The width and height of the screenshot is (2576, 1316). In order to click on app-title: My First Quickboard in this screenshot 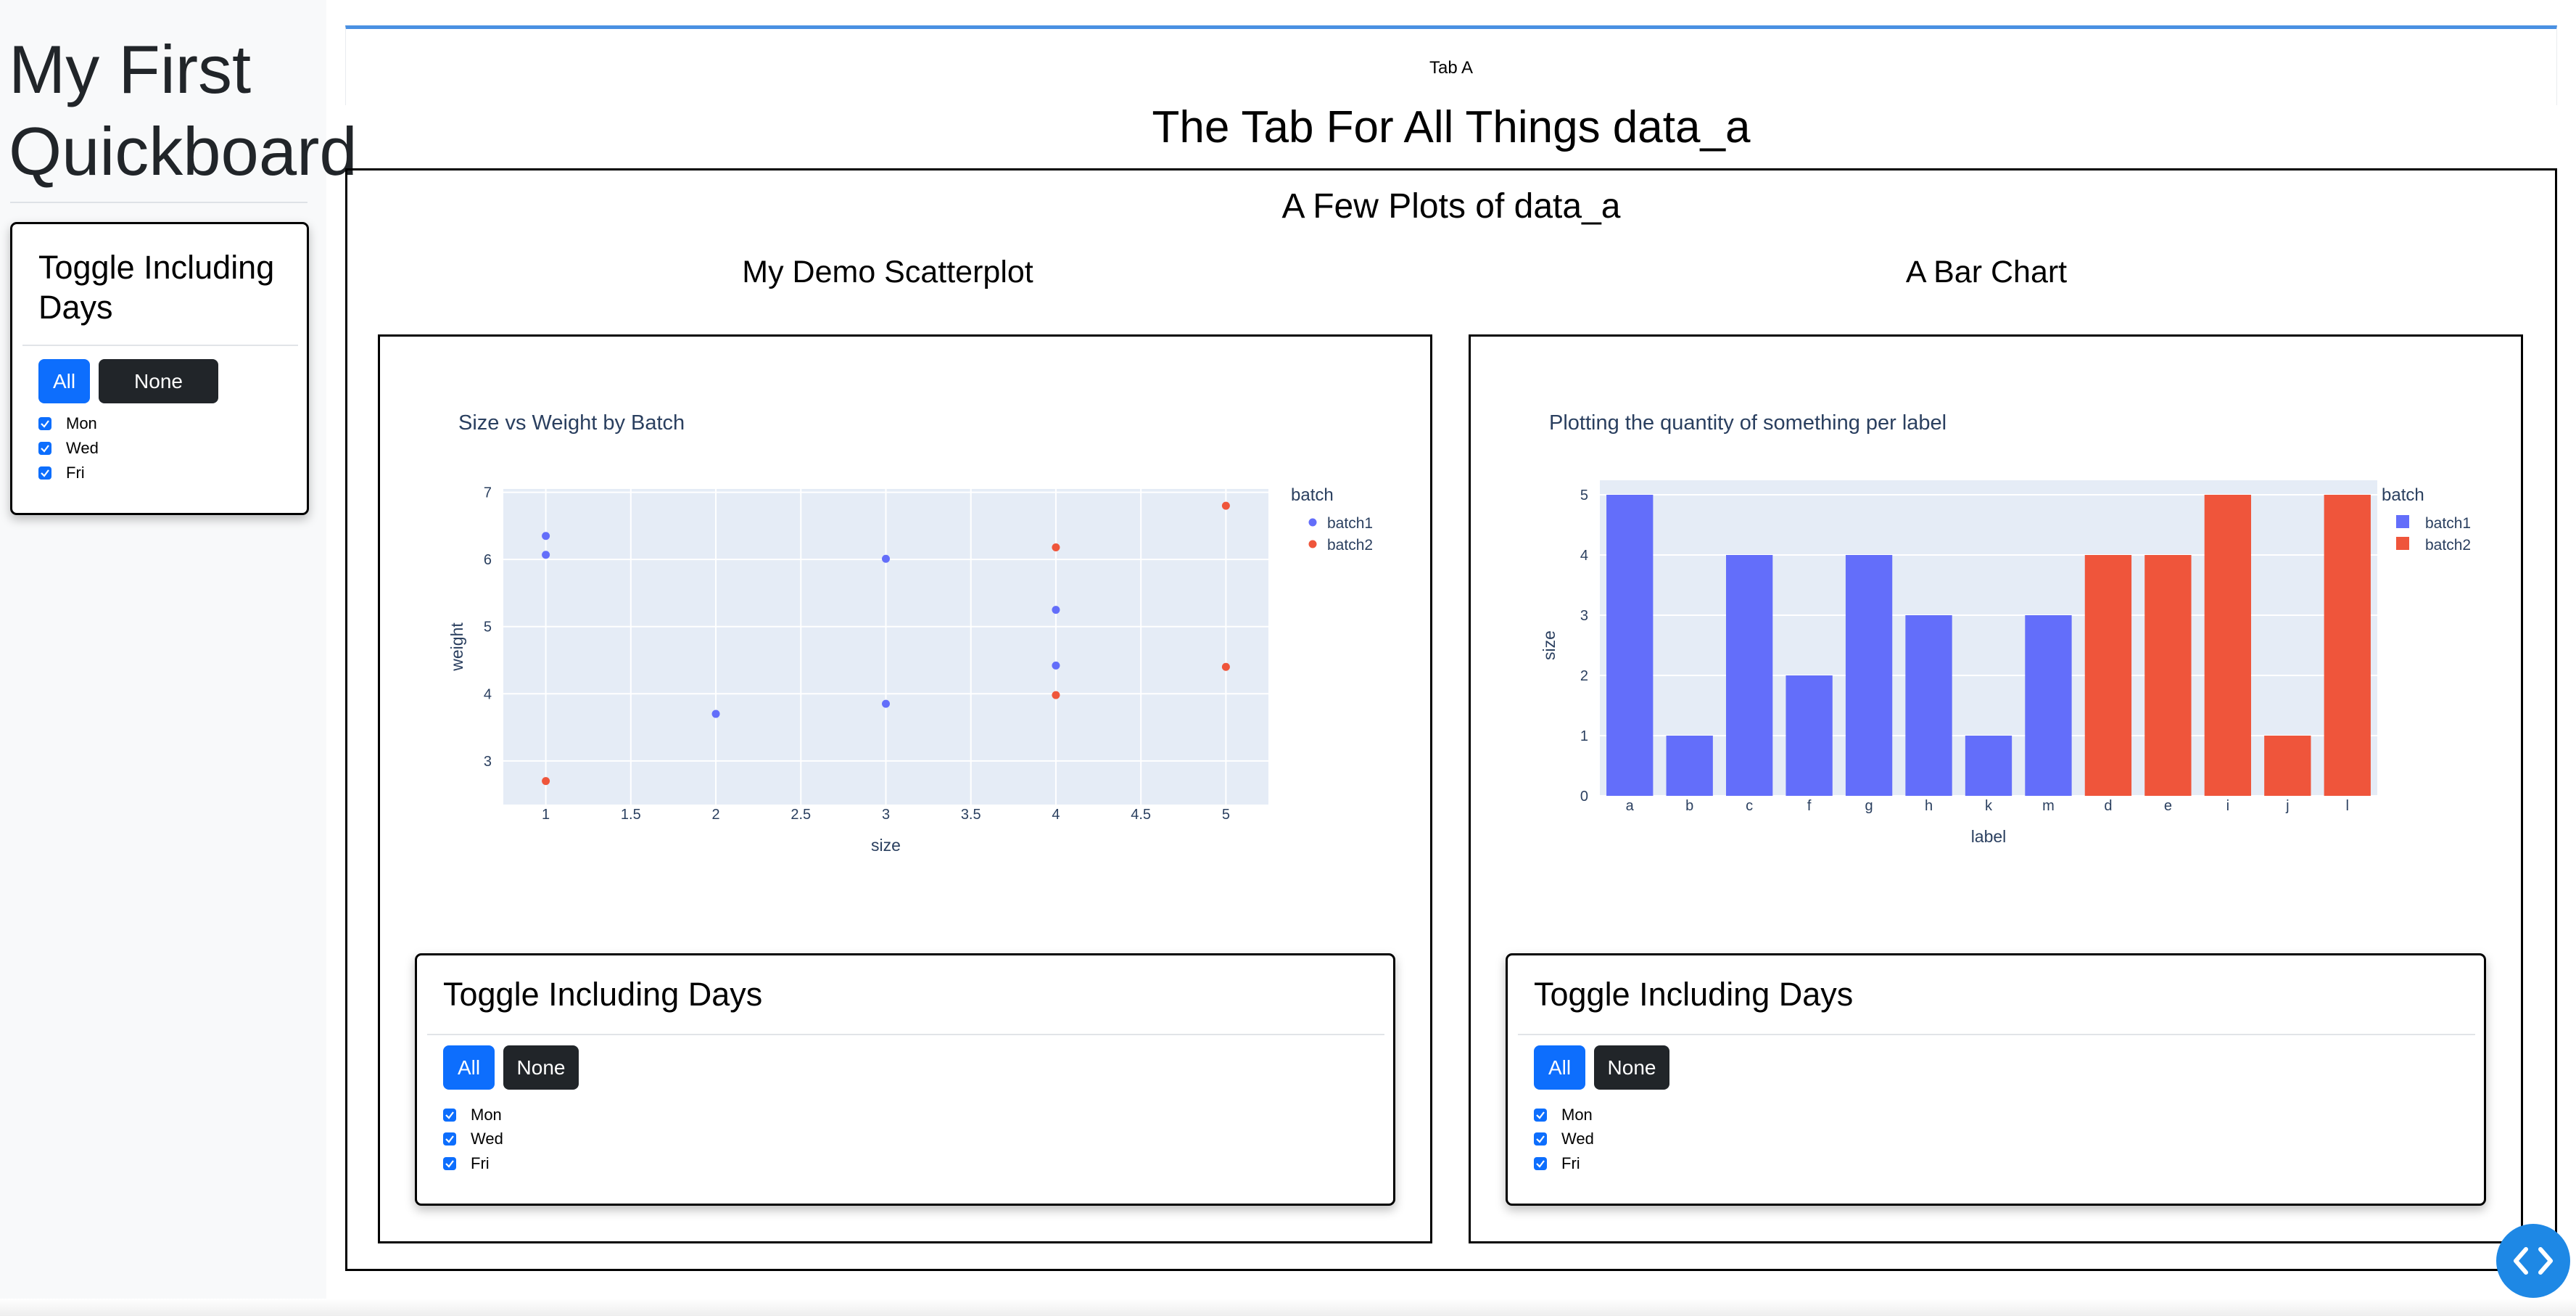, I will do `click(183, 110)`.